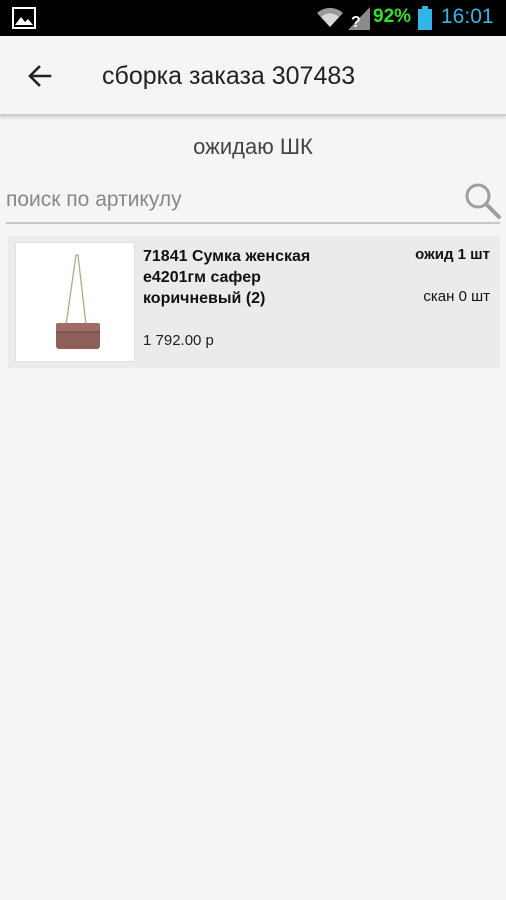 The image size is (506, 900). I want to click on status-bar: ? 92% 16:01, so click(253, 18).